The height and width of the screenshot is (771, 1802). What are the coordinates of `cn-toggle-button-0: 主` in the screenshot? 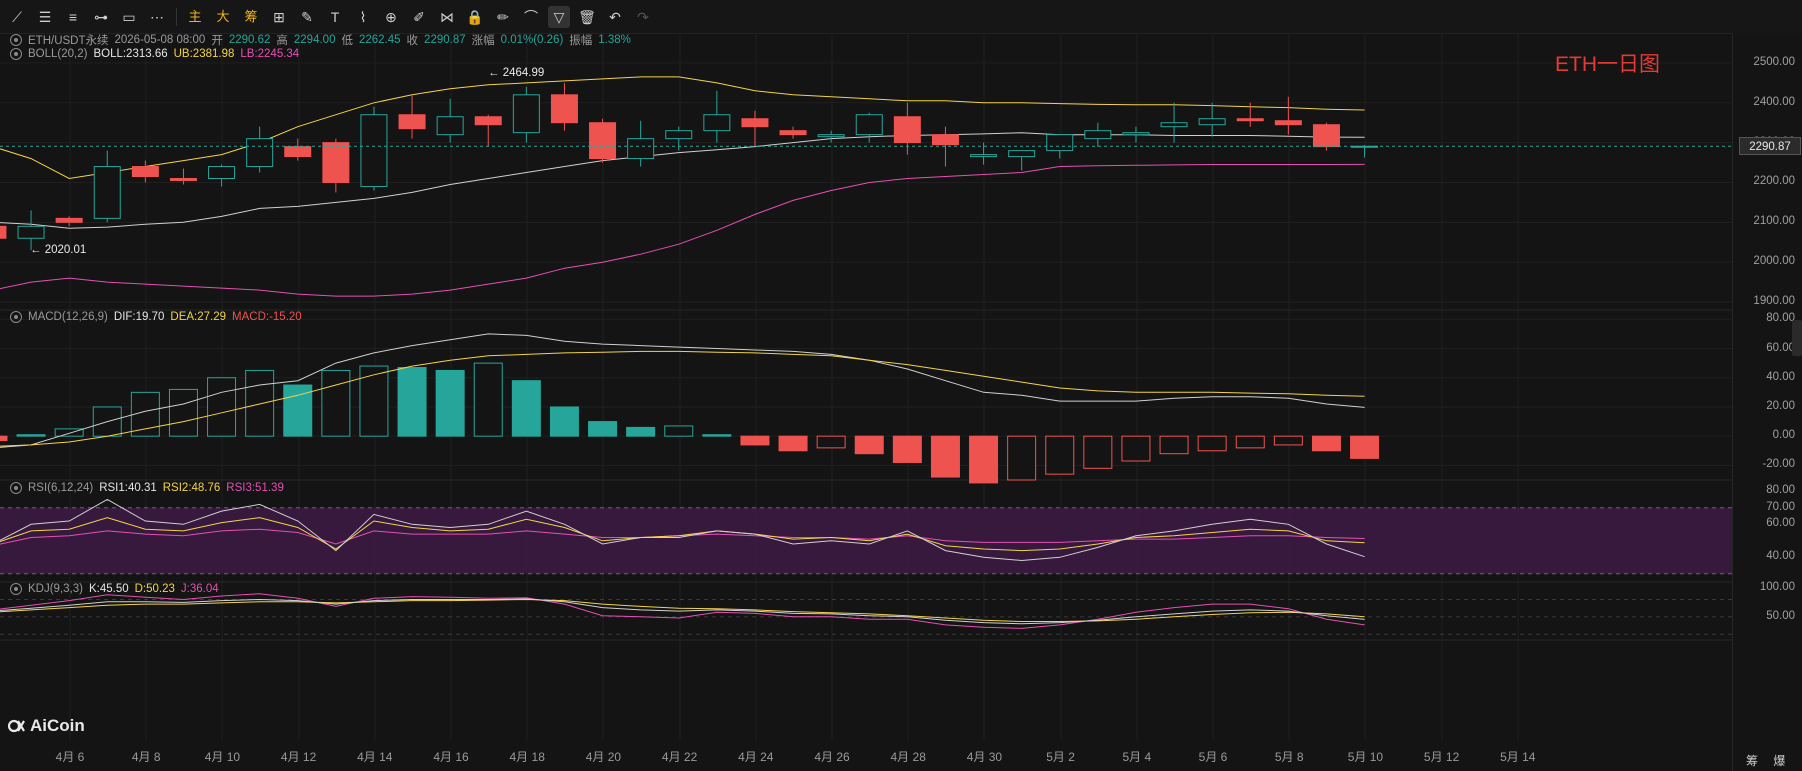 It's located at (195, 17).